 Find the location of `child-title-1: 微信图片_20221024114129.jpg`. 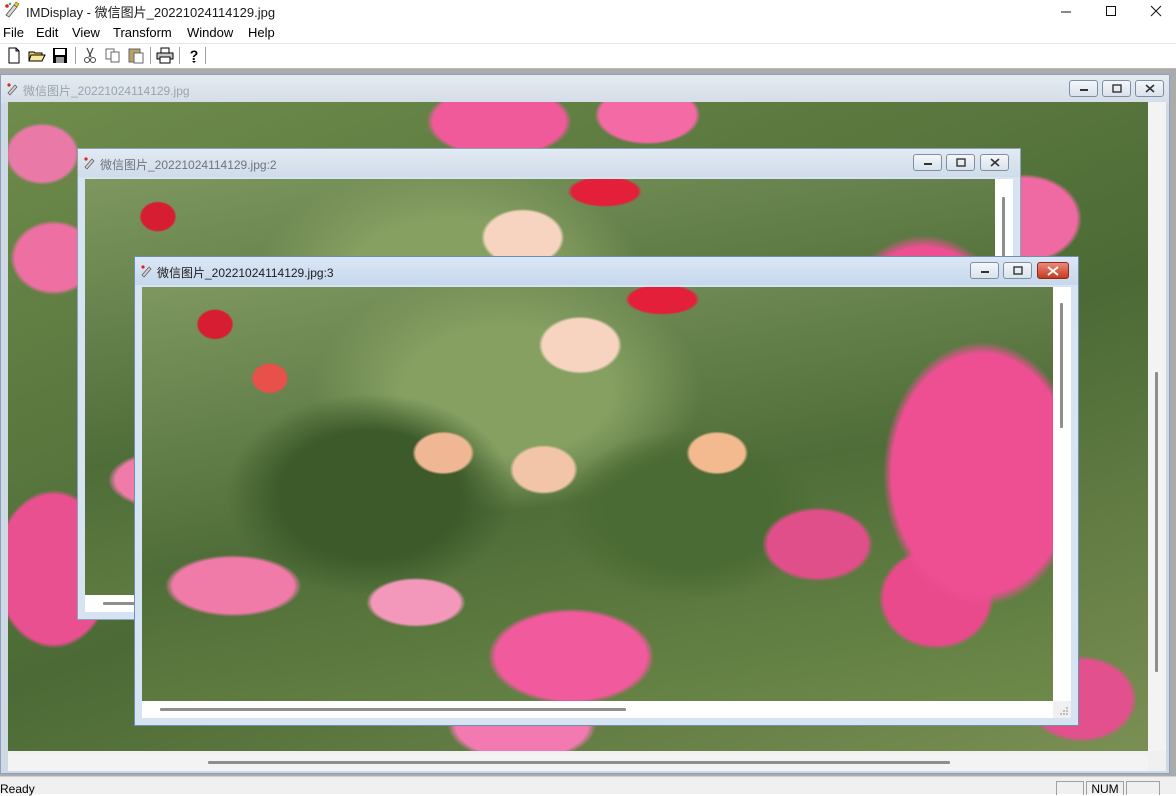

child-title-1: 微信图片_20221024114129.jpg is located at coordinates (106, 91).